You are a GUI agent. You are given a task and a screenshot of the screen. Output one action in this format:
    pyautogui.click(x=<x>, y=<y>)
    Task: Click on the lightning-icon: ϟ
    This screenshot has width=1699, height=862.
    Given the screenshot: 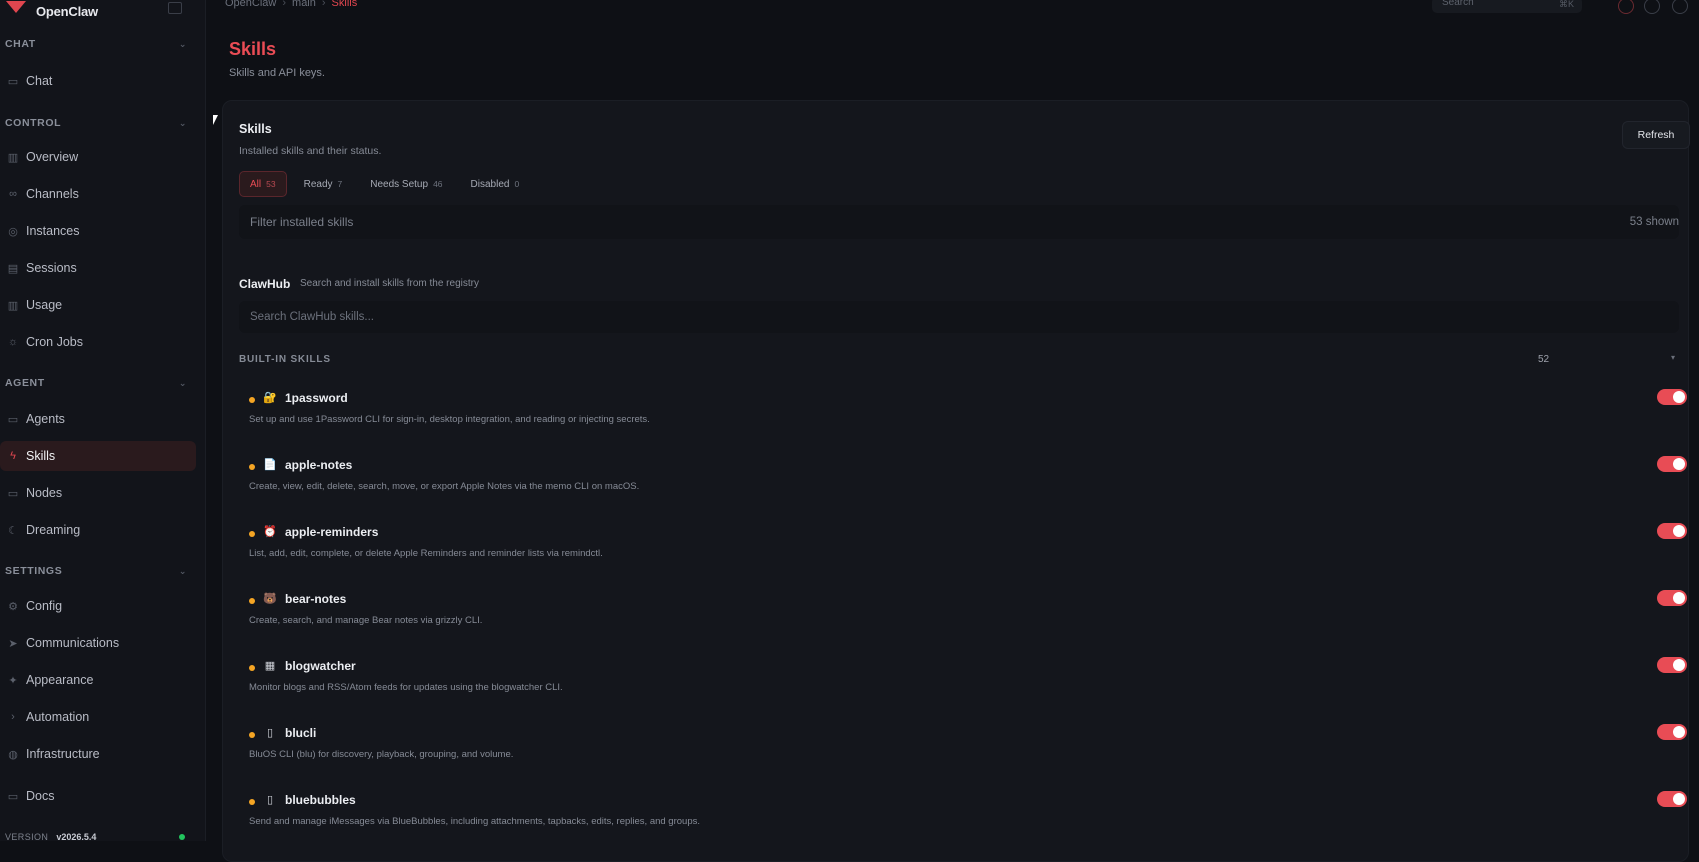 What is the action you would take?
    pyautogui.click(x=13, y=456)
    